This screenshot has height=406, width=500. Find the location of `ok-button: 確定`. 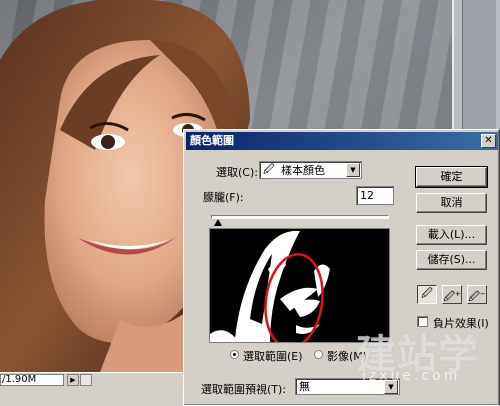

ok-button: 確定 is located at coordinates (451, 177).